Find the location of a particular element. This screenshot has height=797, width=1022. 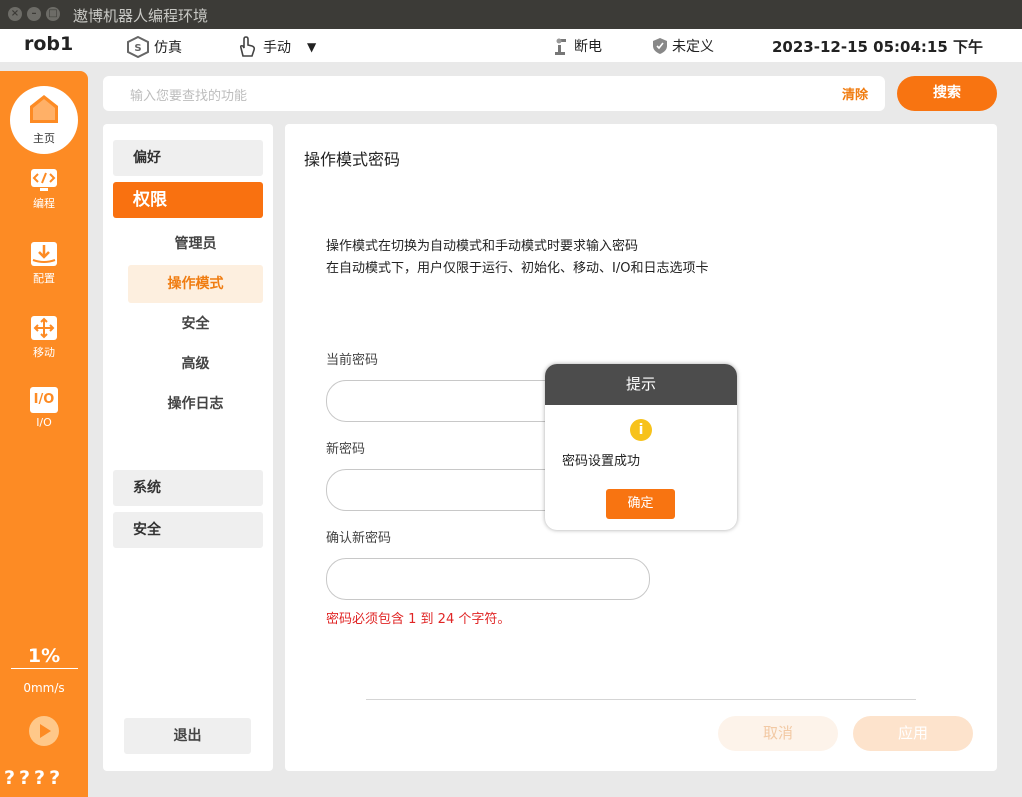

home-icon is located at coordinates (44, 109).